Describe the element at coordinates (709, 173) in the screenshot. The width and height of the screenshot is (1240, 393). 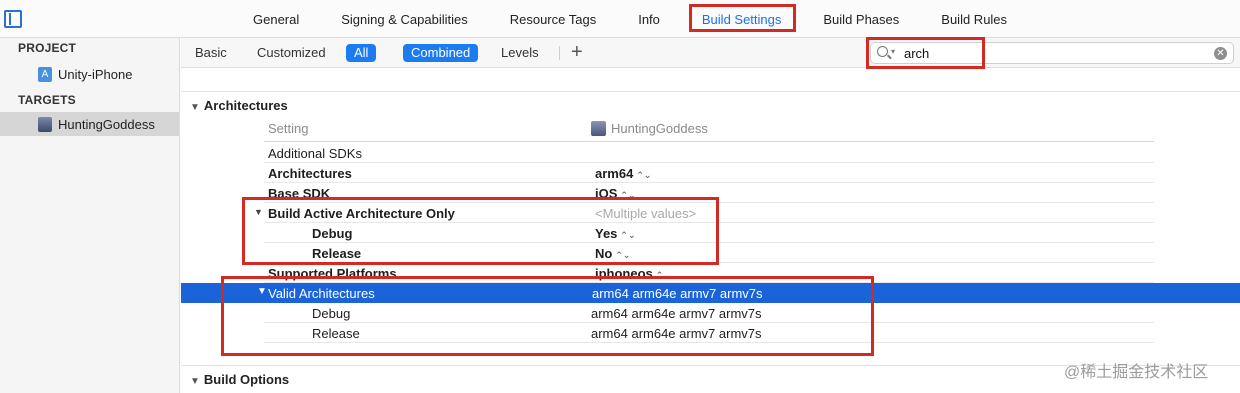
I see `setting-row-architectures: Architectures arm64 ⌃⌄` at that location.